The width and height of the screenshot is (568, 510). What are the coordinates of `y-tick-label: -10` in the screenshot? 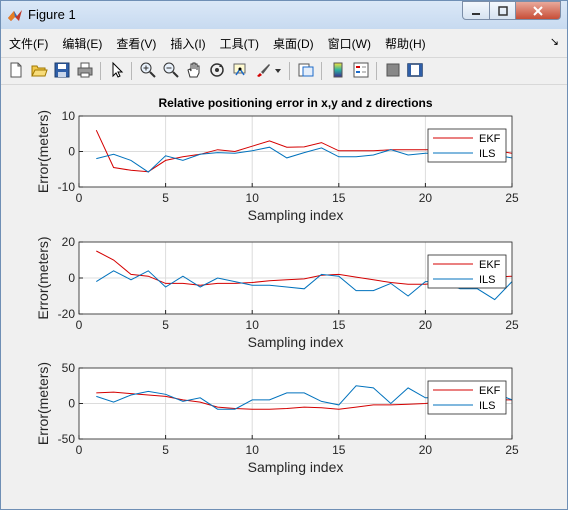 It's located at (67, 187).